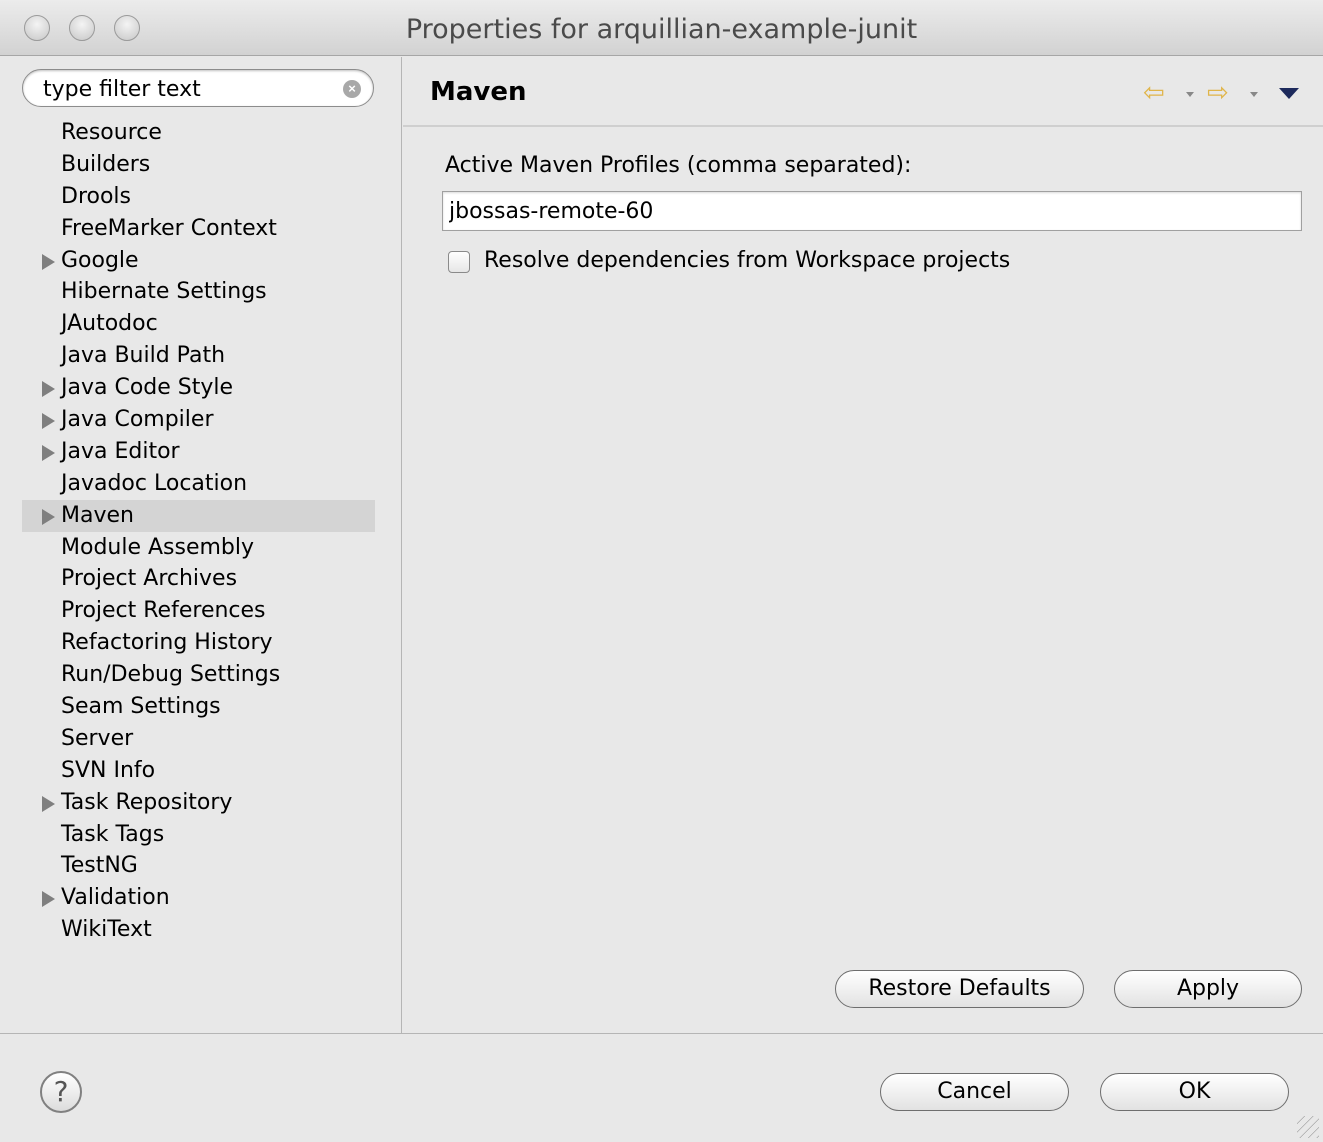  What do you see at coordinates (167, 643) in the screenshot?
I see `tree-item-label: Refactoring History` at bounding box center [167, 643].